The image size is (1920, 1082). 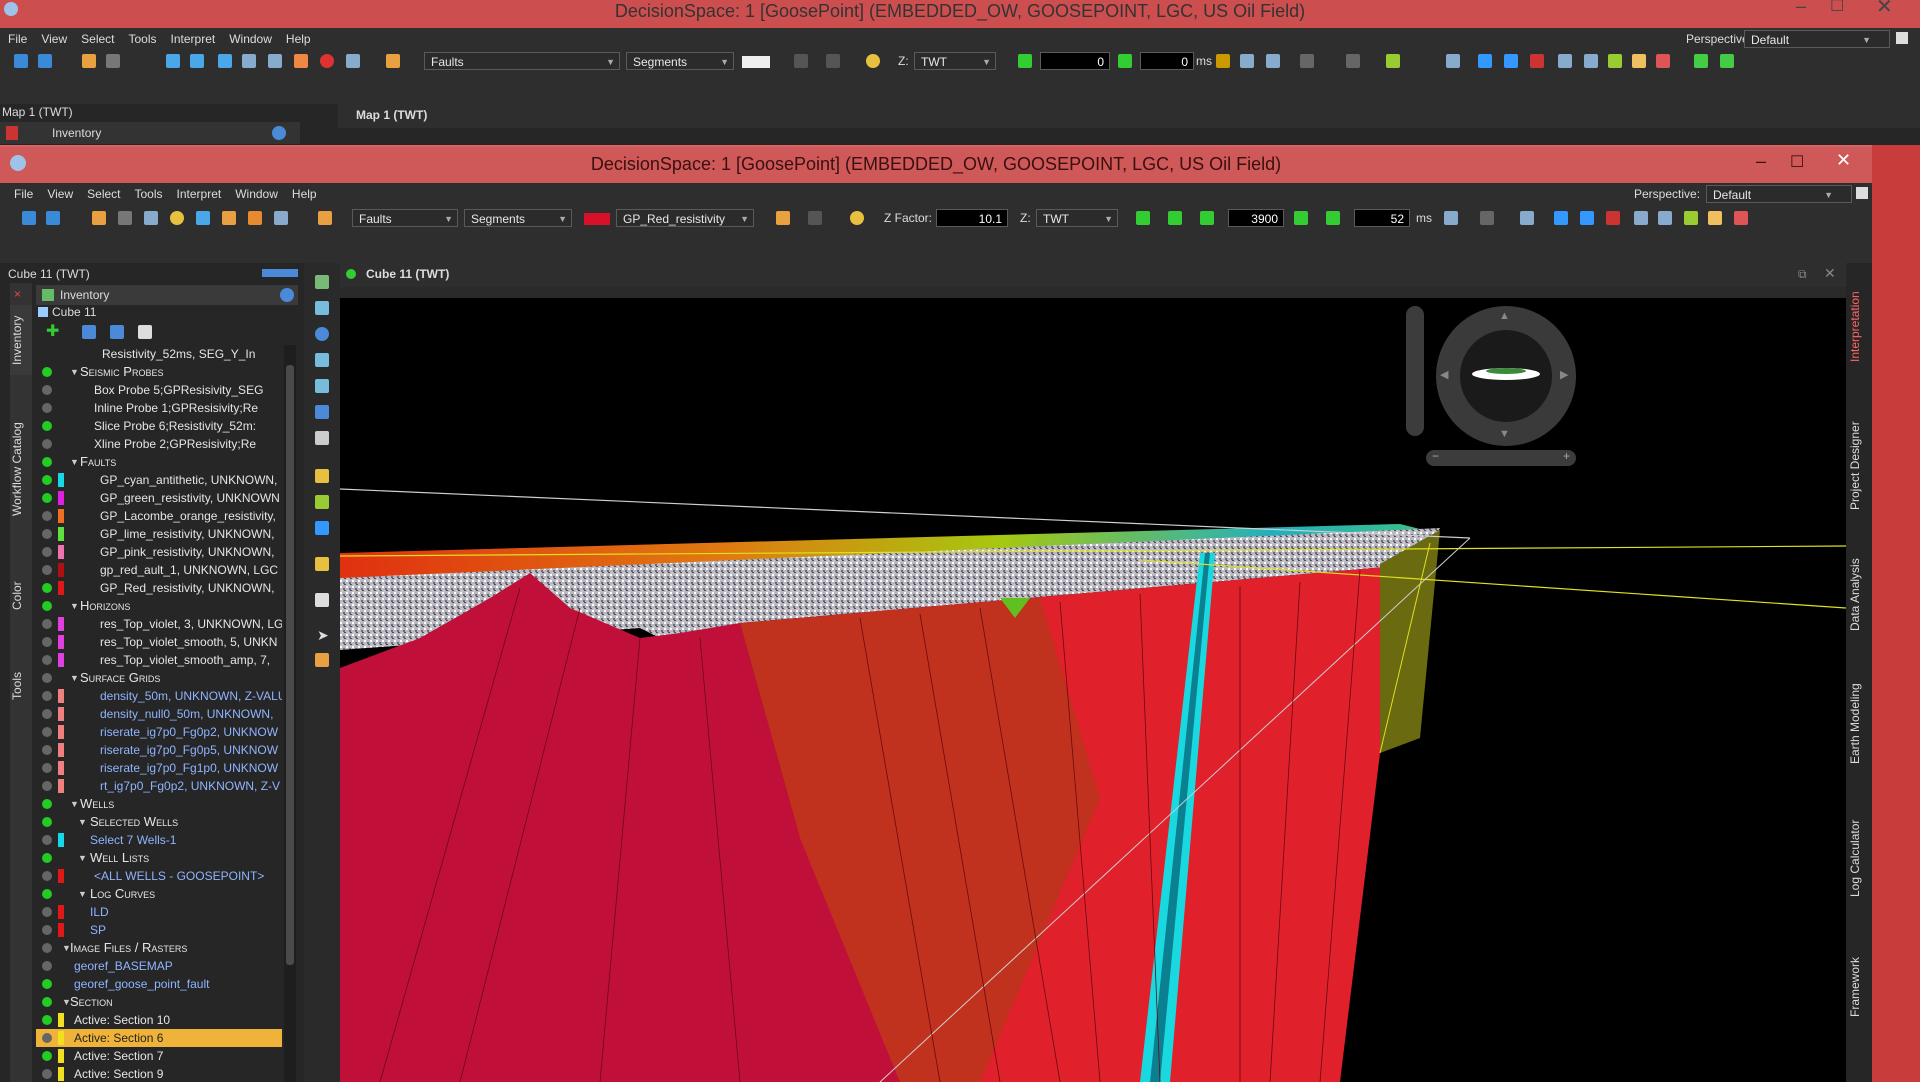 What do you see at coordinates (193, 39) in the screenshot?
I see `back-menu-interpret: Interpret` at bounding box center [193, 39].